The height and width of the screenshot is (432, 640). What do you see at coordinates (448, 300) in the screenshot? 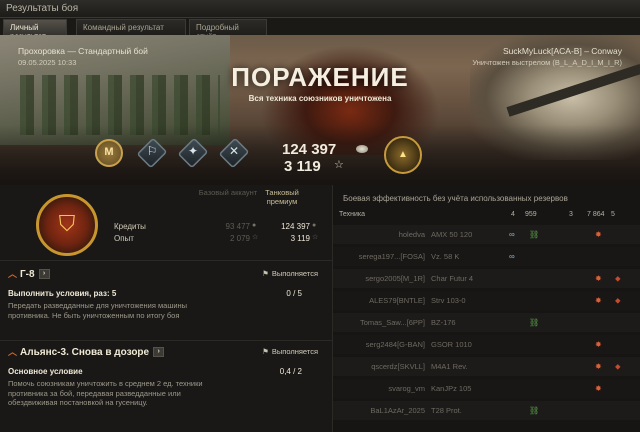
I see `vehicle-name: Strv 103-0` at bounding box center [448, 300].